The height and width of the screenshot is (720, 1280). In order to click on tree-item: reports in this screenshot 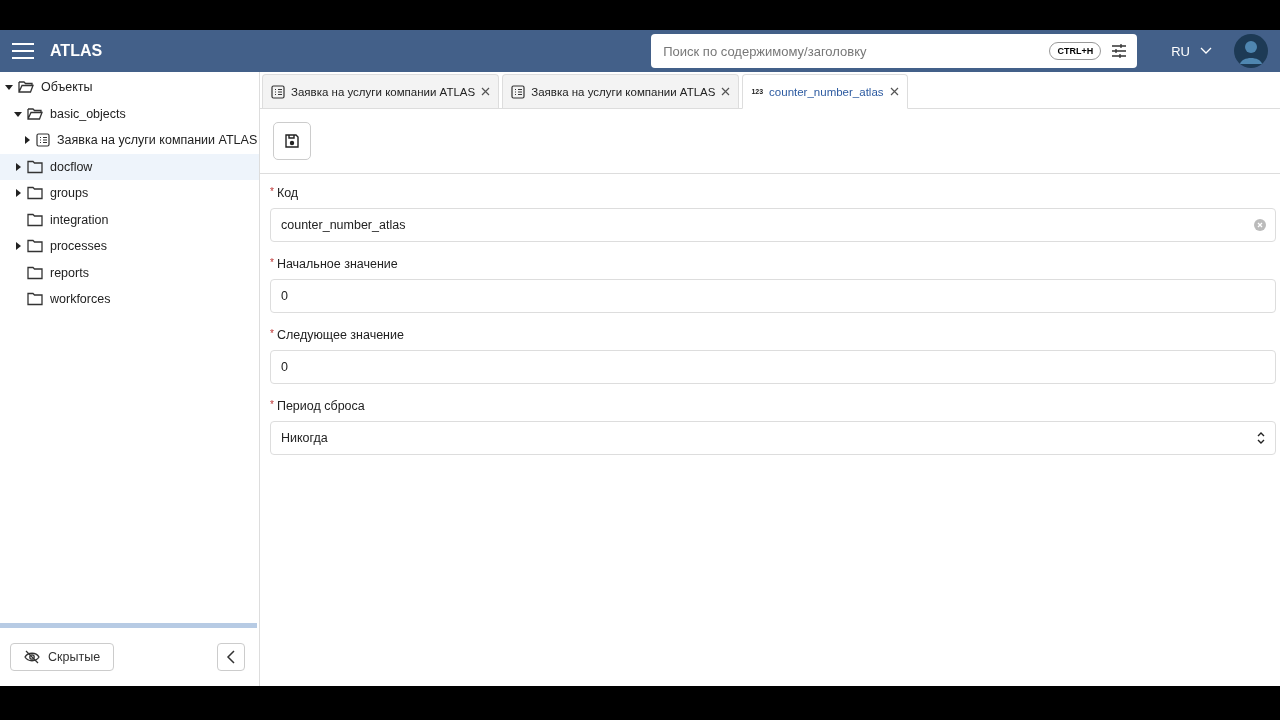, I will do `click(129, 272)`.